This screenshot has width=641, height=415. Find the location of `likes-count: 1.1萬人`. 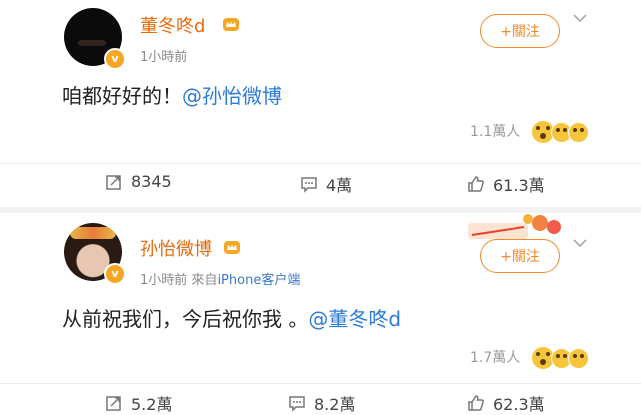

likes-count: 1.1萬人 is located at coordinates (495, 132).